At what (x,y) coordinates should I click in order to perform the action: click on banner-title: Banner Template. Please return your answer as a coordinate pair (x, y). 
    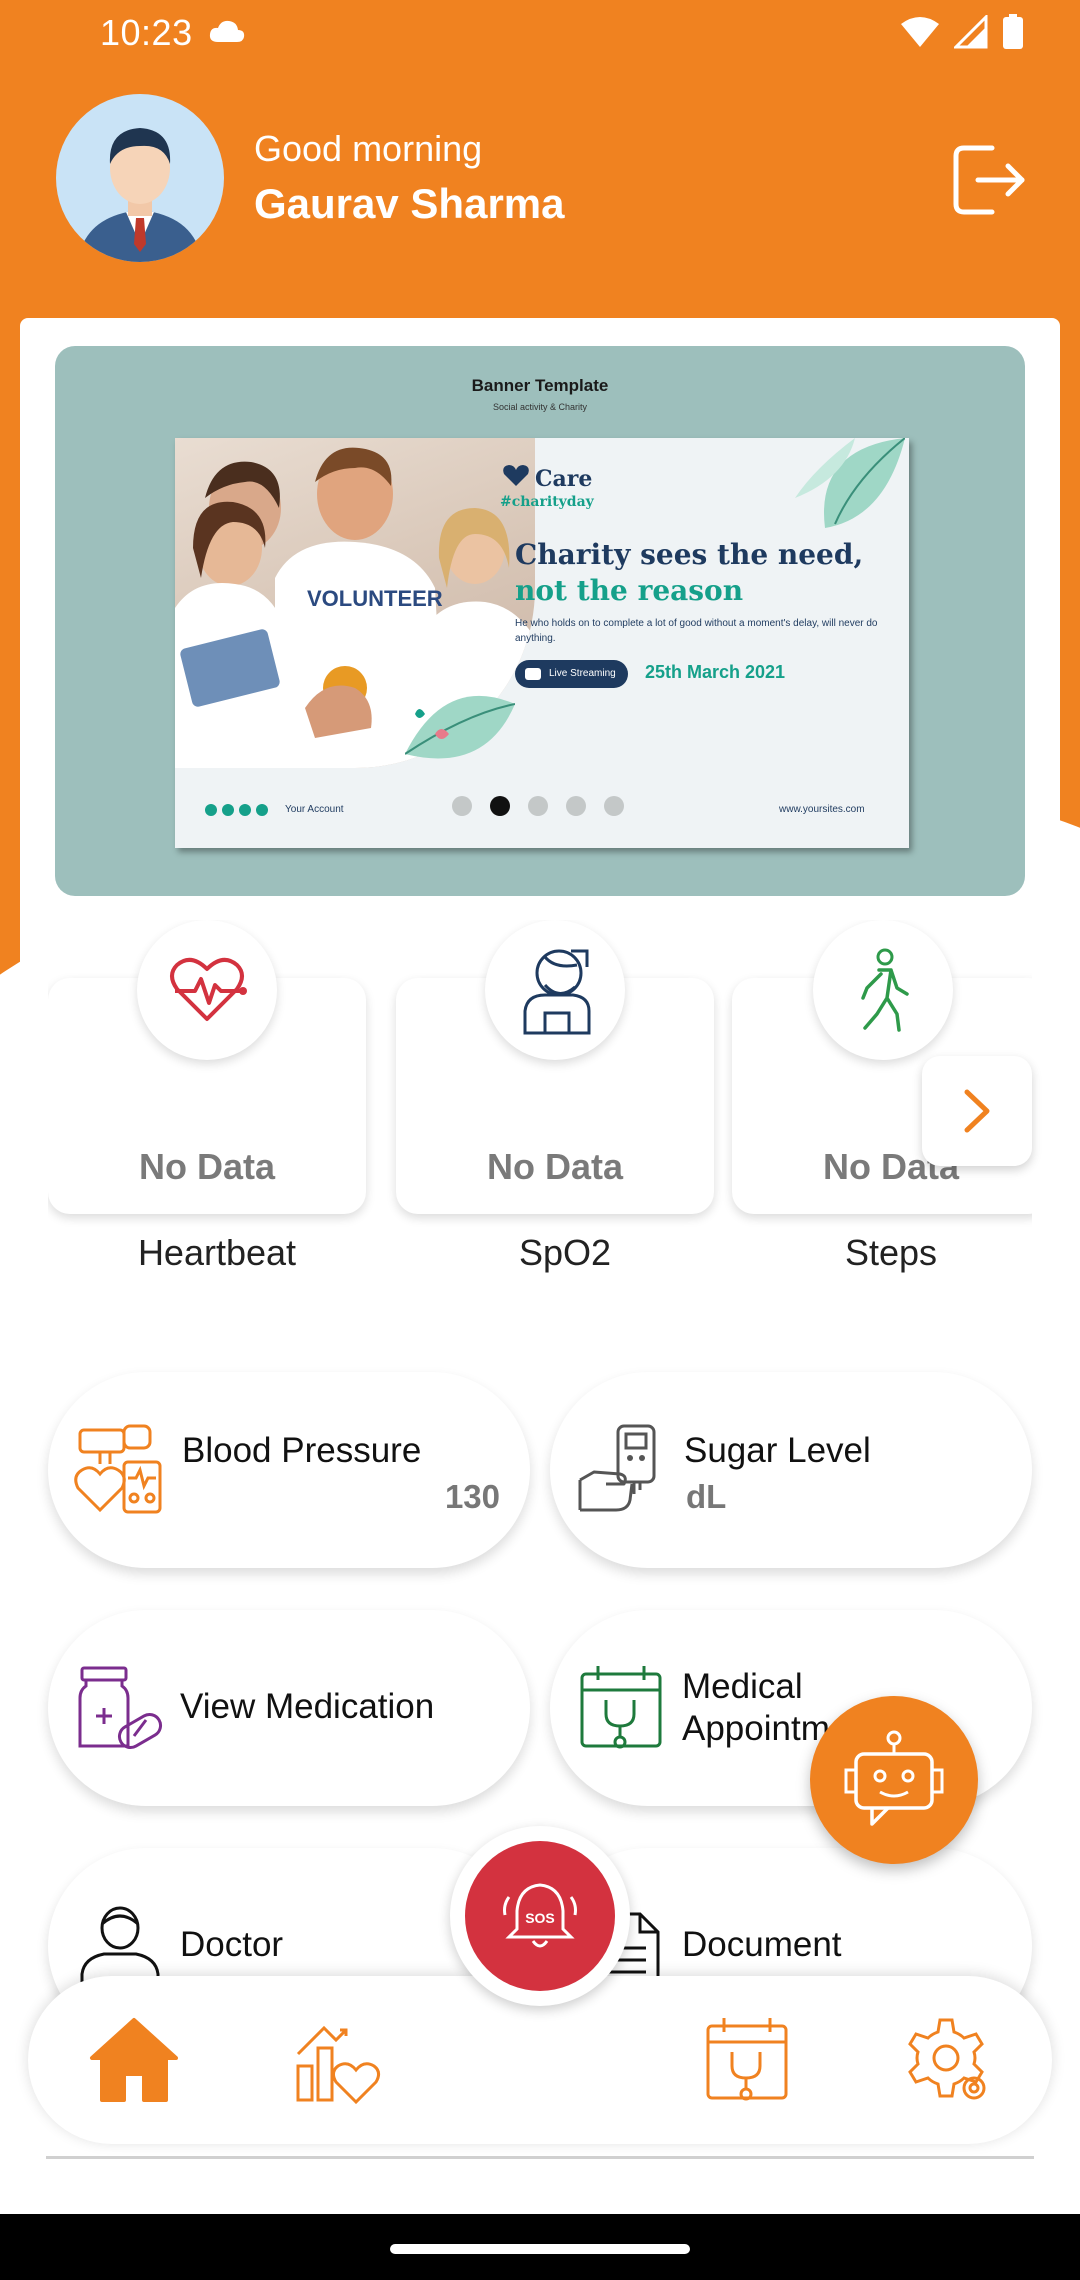
    Looking at the image, I should click on (540, 385).